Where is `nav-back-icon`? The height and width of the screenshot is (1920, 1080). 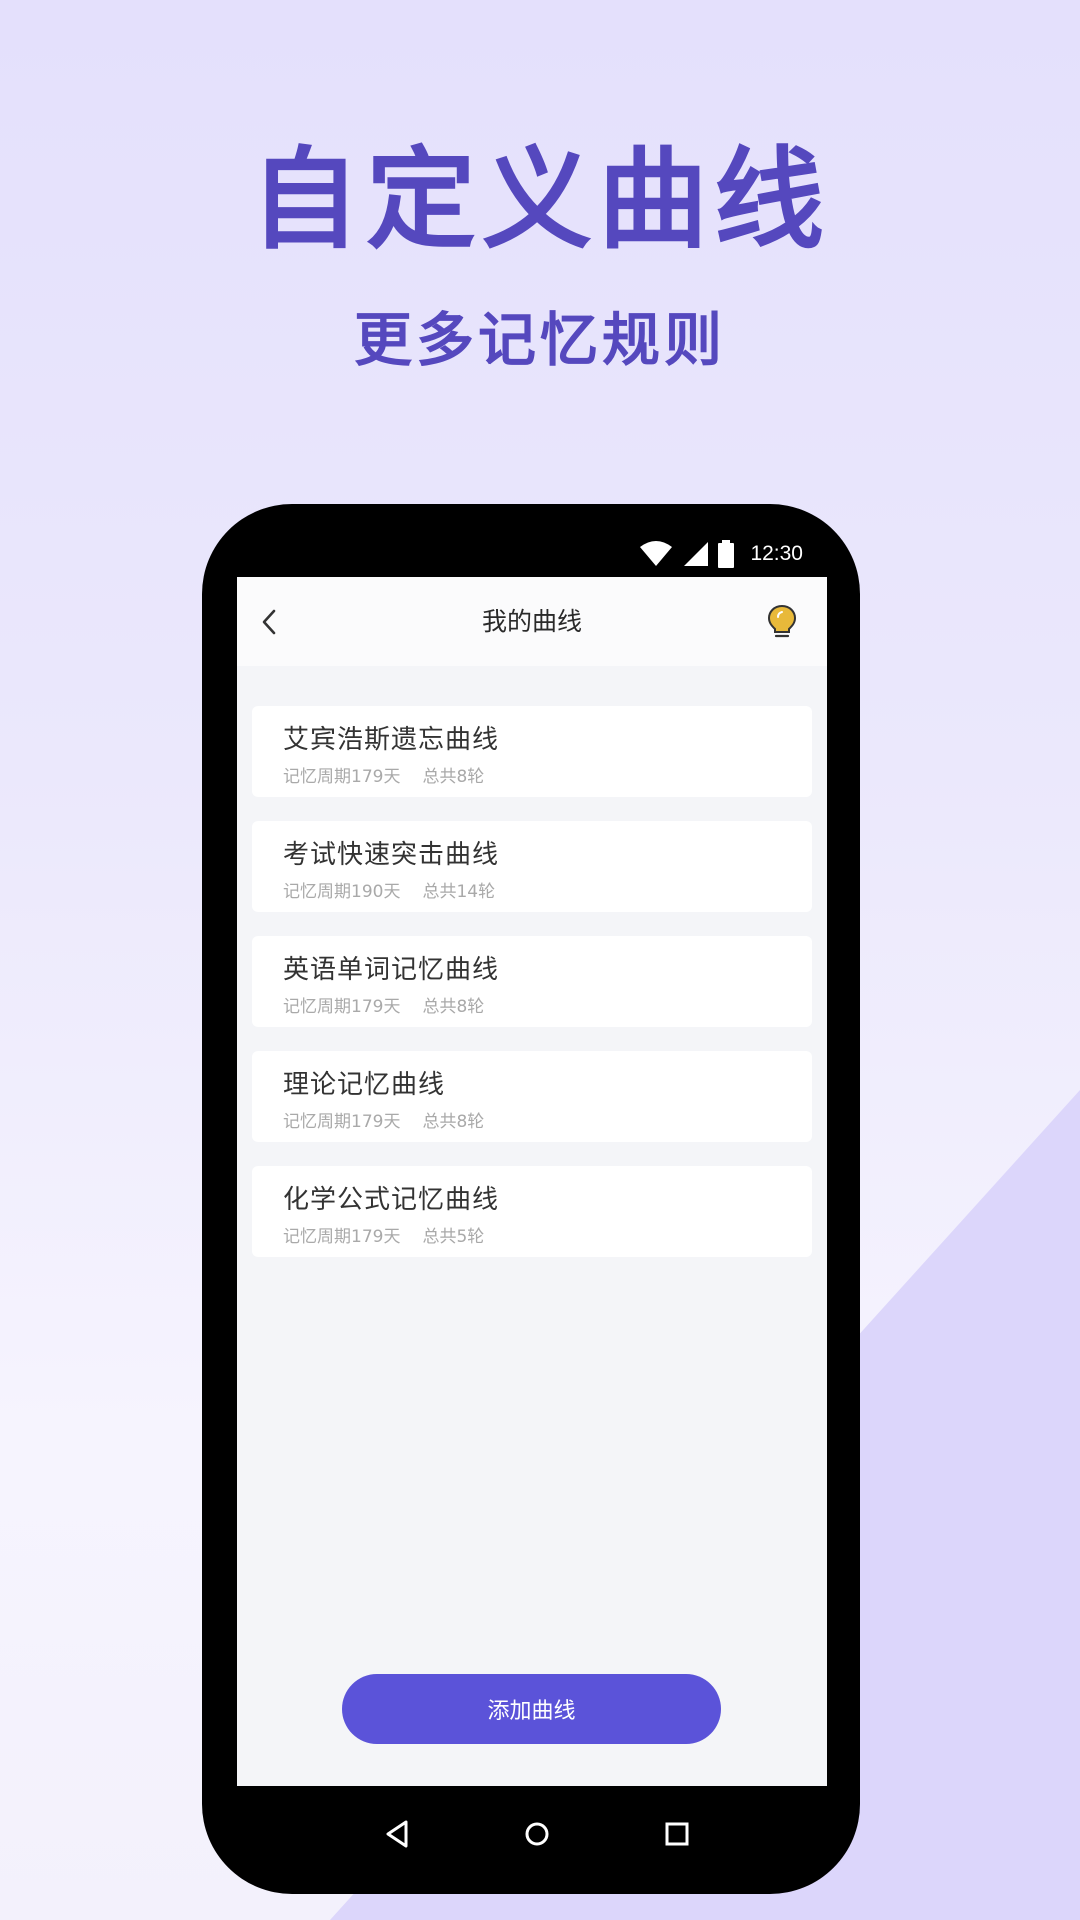 nav-back-icon is located at coordinates (398, 1834).